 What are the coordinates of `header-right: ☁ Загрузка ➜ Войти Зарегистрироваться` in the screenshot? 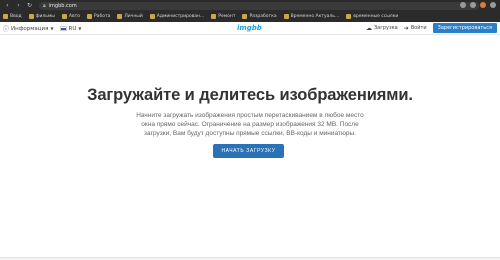 It's located at (431, 28).